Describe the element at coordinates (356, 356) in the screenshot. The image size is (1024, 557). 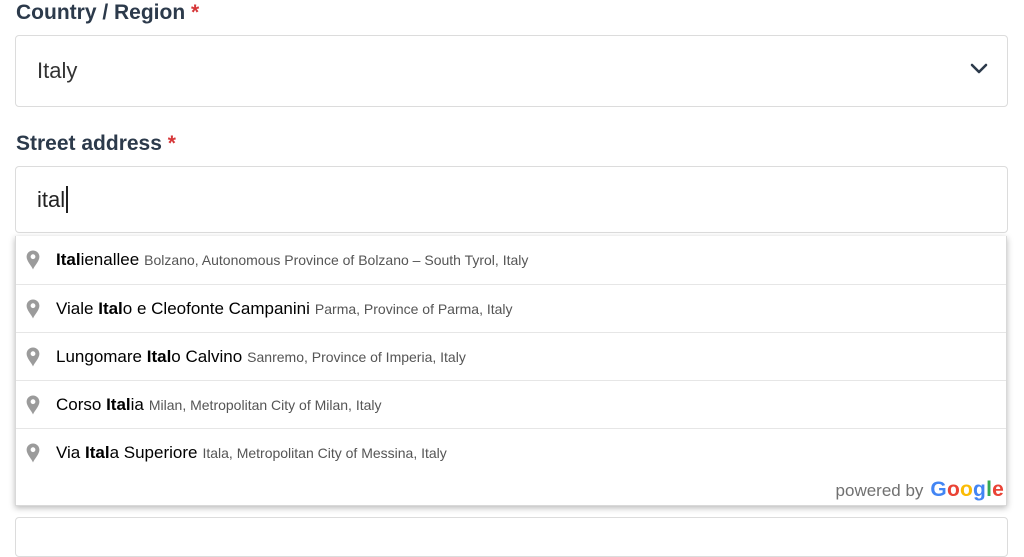
I see `suggestion-secondary-text: Sanremo, Province of Imperia, Italy` at that location.